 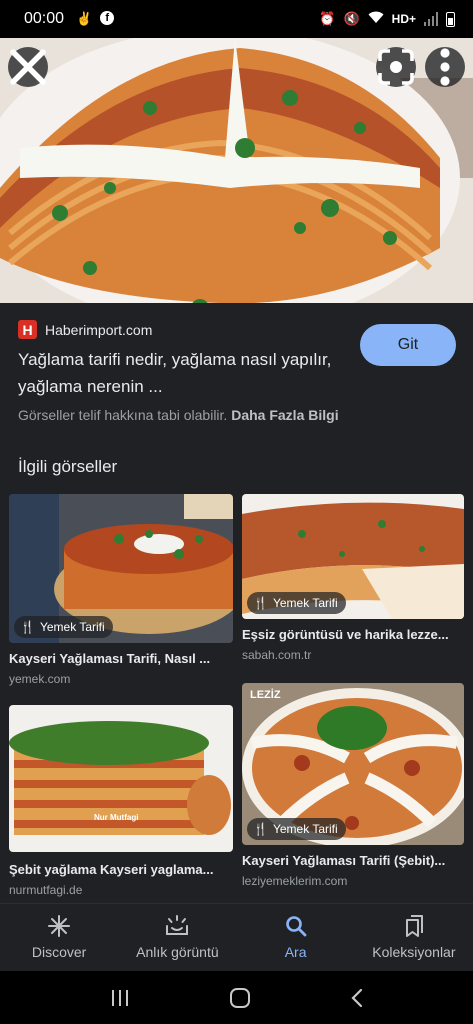 What do you see at coordinates (123, 415) in the screenshot?
I see `copyright-text: Görseller telif hakkına tabi olabilir.` at bounding box center [123, 415].